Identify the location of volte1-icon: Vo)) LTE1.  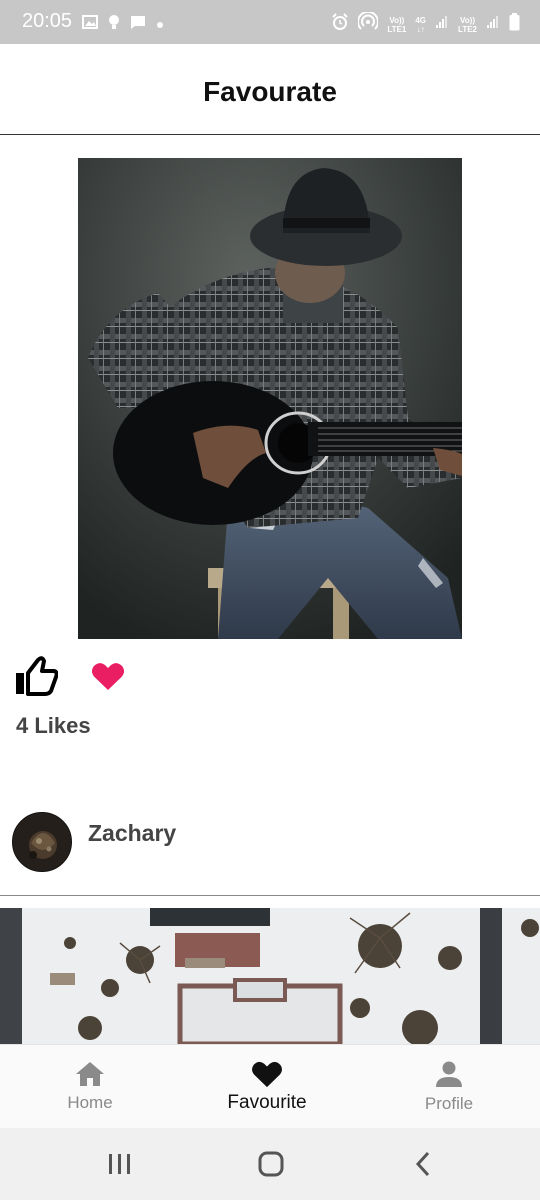
(396, 25).